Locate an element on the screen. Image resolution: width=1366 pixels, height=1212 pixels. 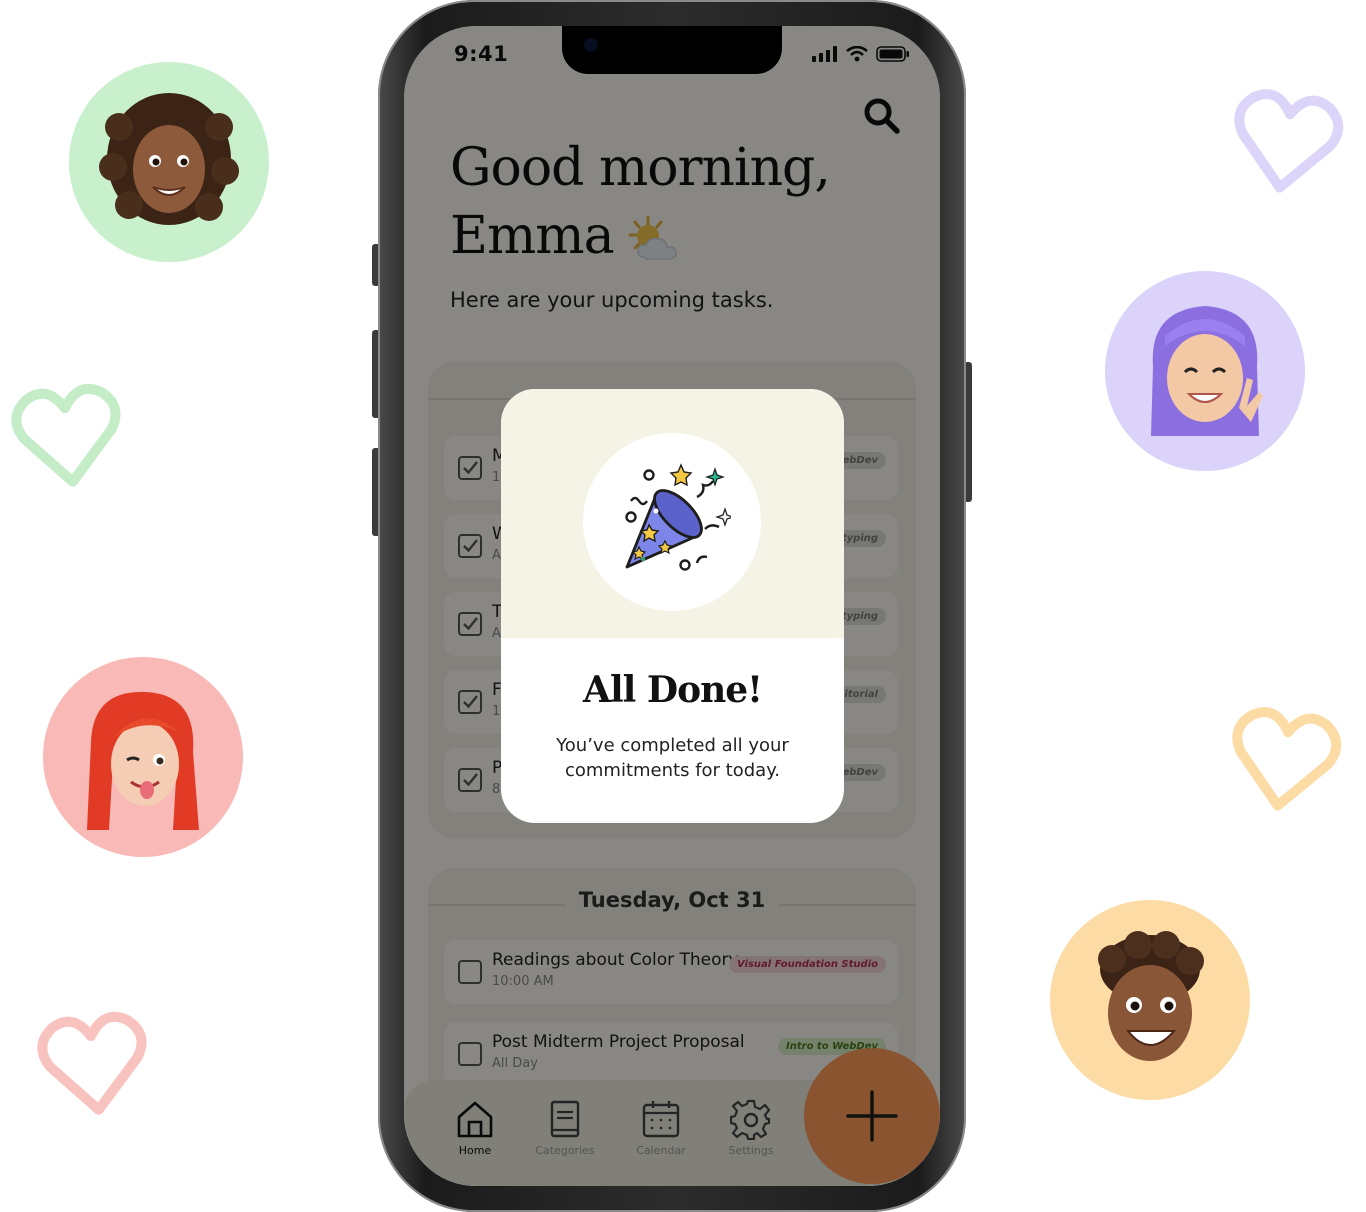
avatar-pink is located at coordinates (143, 757).